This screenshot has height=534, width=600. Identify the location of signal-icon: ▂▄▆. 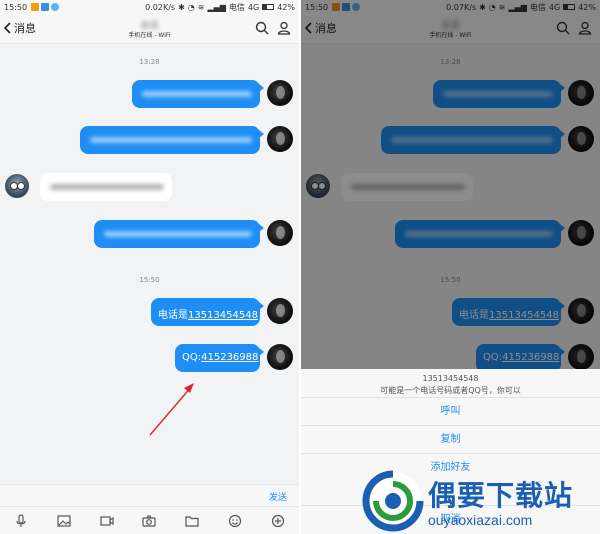
(216, 7).